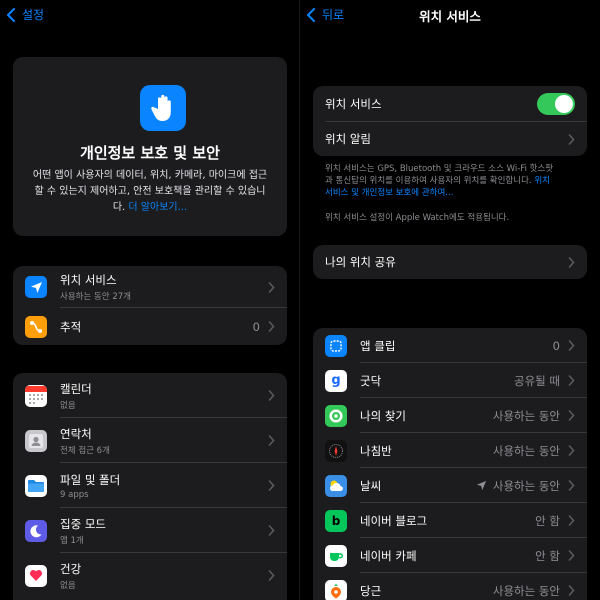 Image resolution: width=600 pixels, height=600 pixels. I want to click on left-navbar: 설정, so click(150, 14).